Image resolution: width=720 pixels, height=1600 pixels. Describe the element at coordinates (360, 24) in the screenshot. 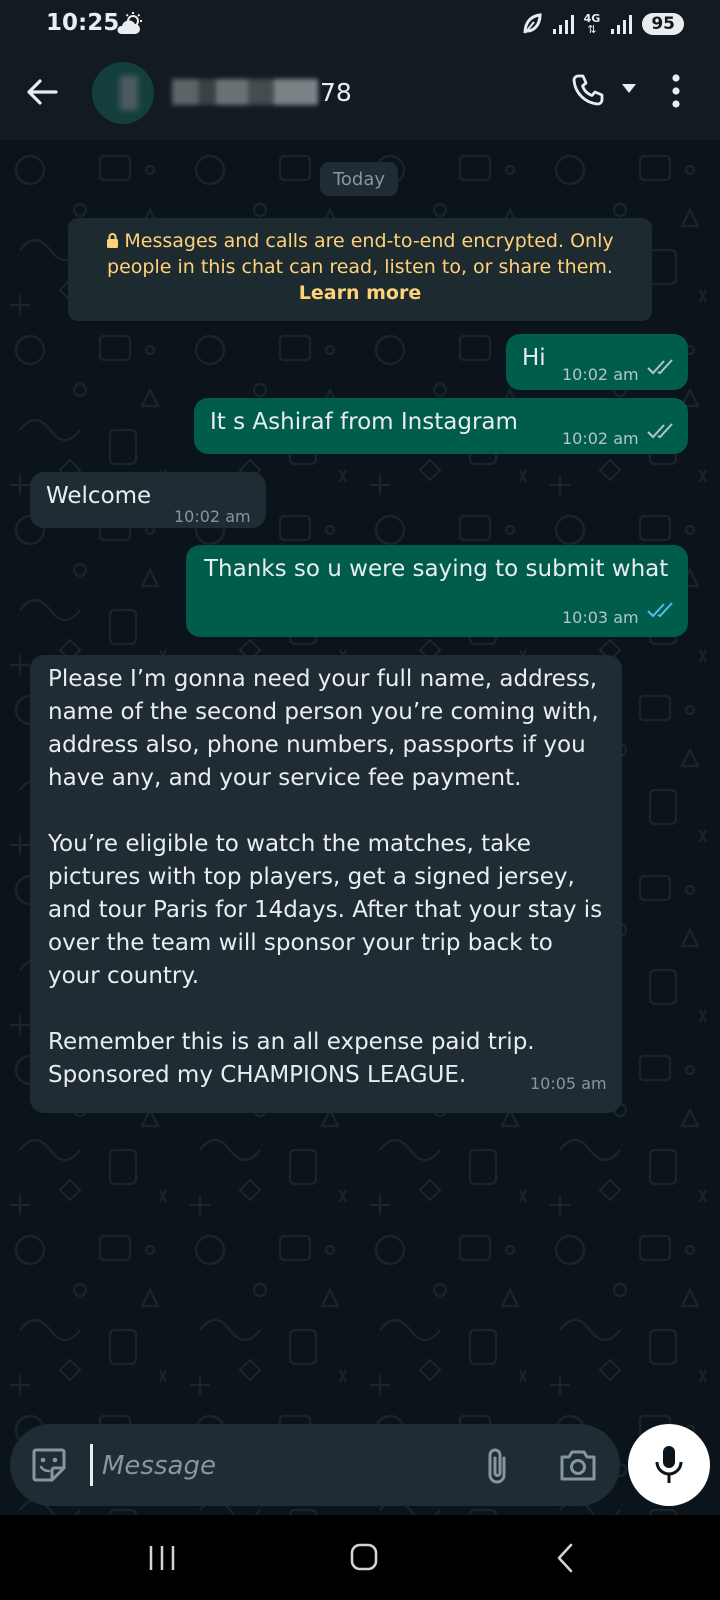

I see `status-bar: 10:25 4G ⇅ 95` at that location.